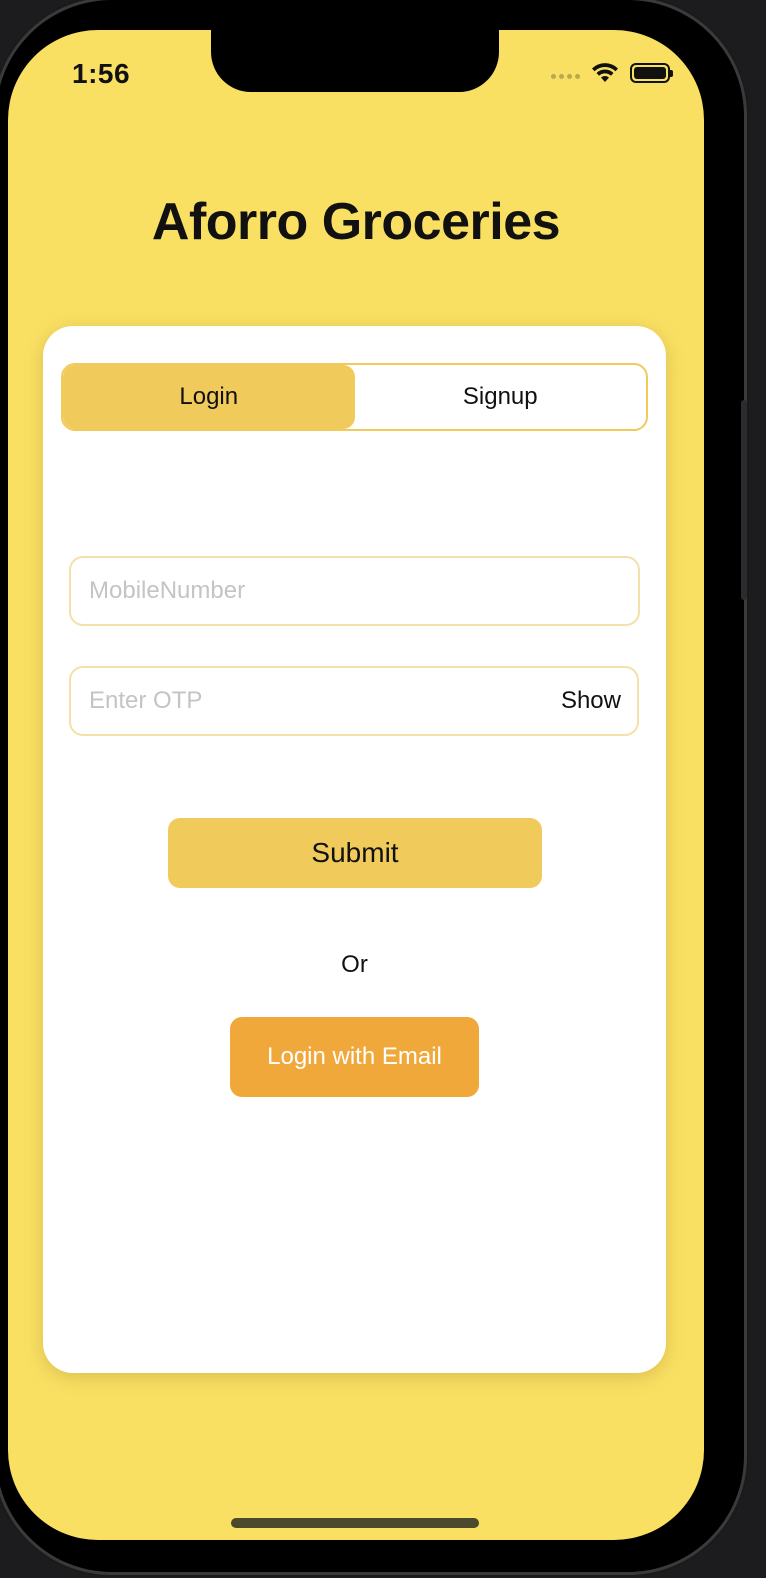 The image size is (766, 1578). I want to click on mobile-number-input, so click(354, 591).